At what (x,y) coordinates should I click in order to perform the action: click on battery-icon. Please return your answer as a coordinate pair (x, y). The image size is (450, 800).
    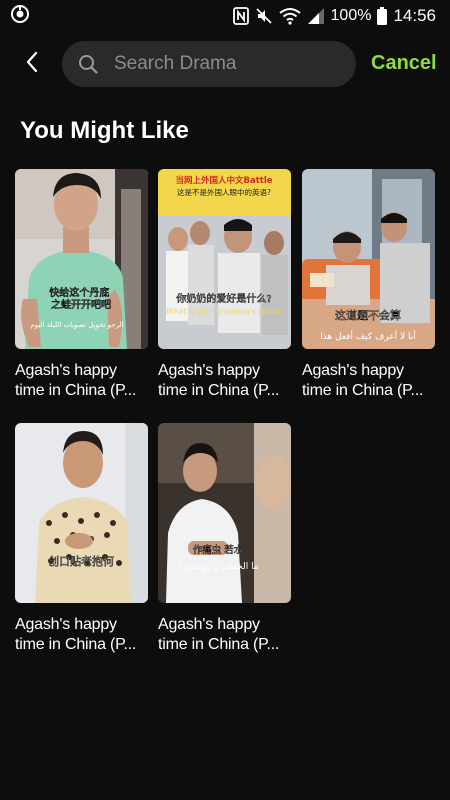
    Looking at the image, I should click on (382, 16).